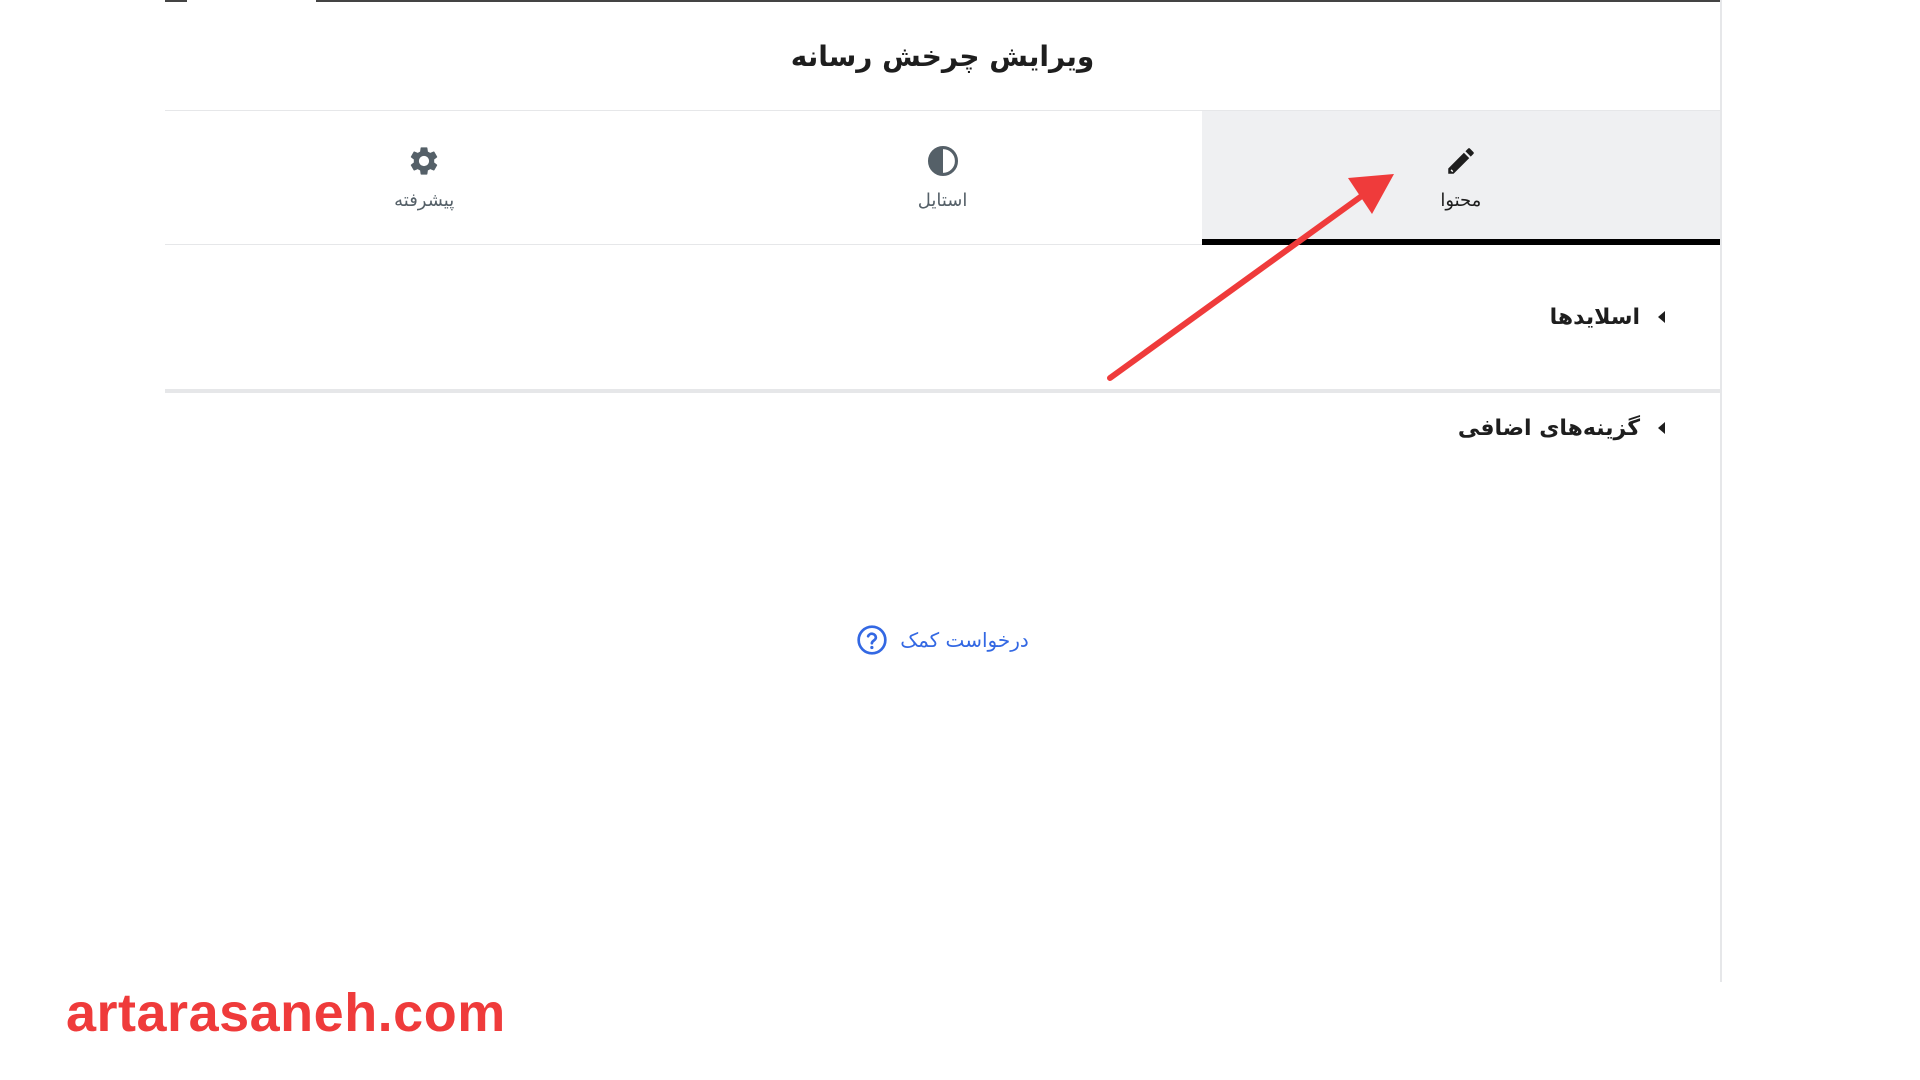 This screenshot has width=1920, height=1080. Describe the element at coordinates (424, 177) in the screenshot. I see `tab-advanced: پیشرفته` at that location.